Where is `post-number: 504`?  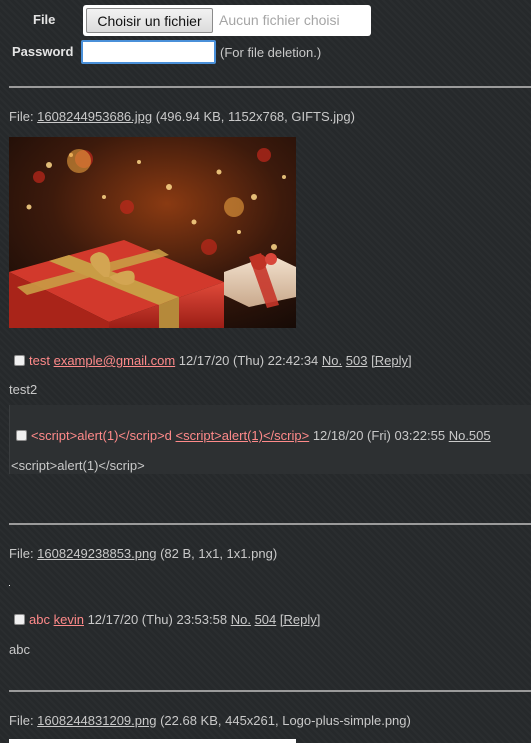
post-number: 504 is located at coordinates (266, 619).